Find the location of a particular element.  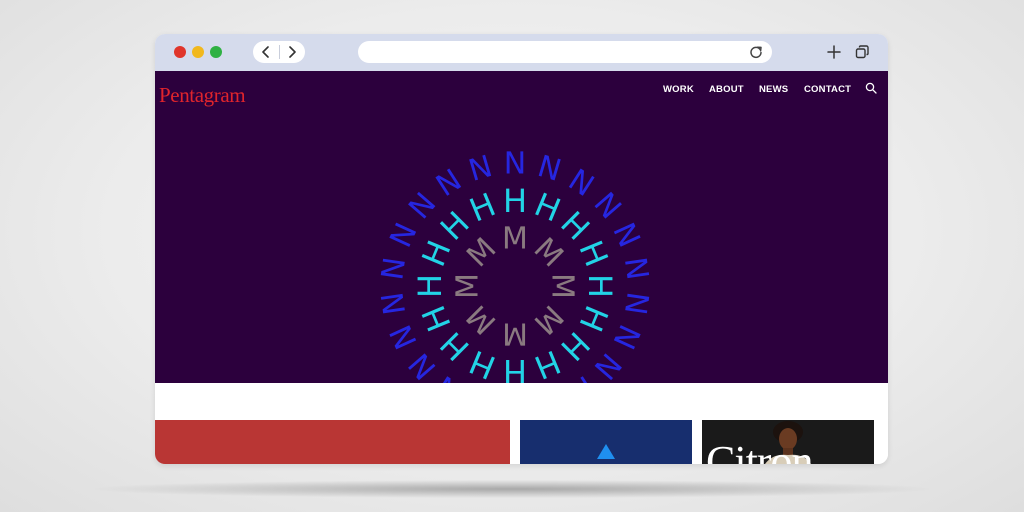

tile-headline: Citron is located at coordinates (759, 451).